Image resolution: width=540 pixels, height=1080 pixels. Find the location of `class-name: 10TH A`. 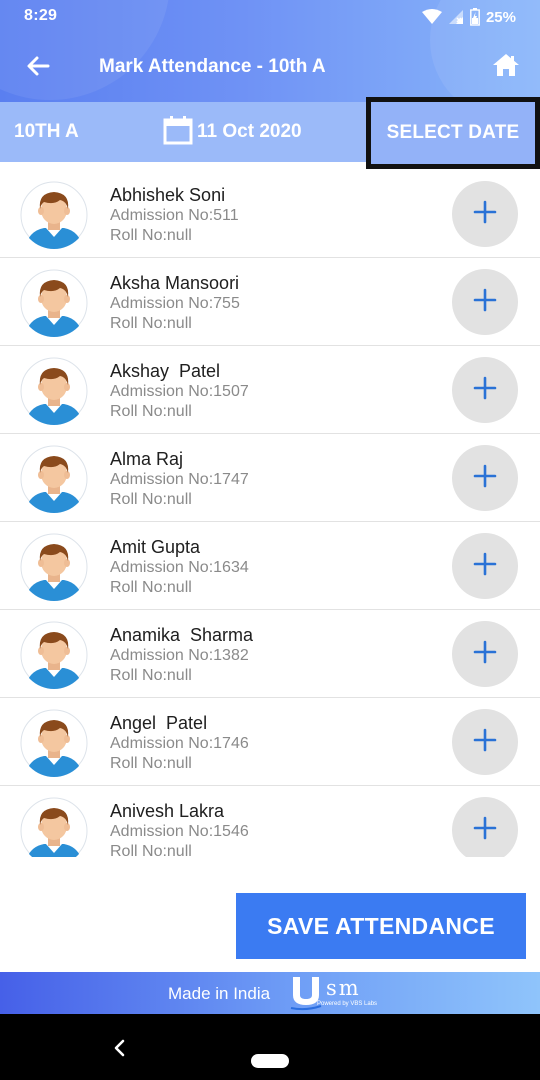

class-name: 10TH A is located at coordinates (46, 131).